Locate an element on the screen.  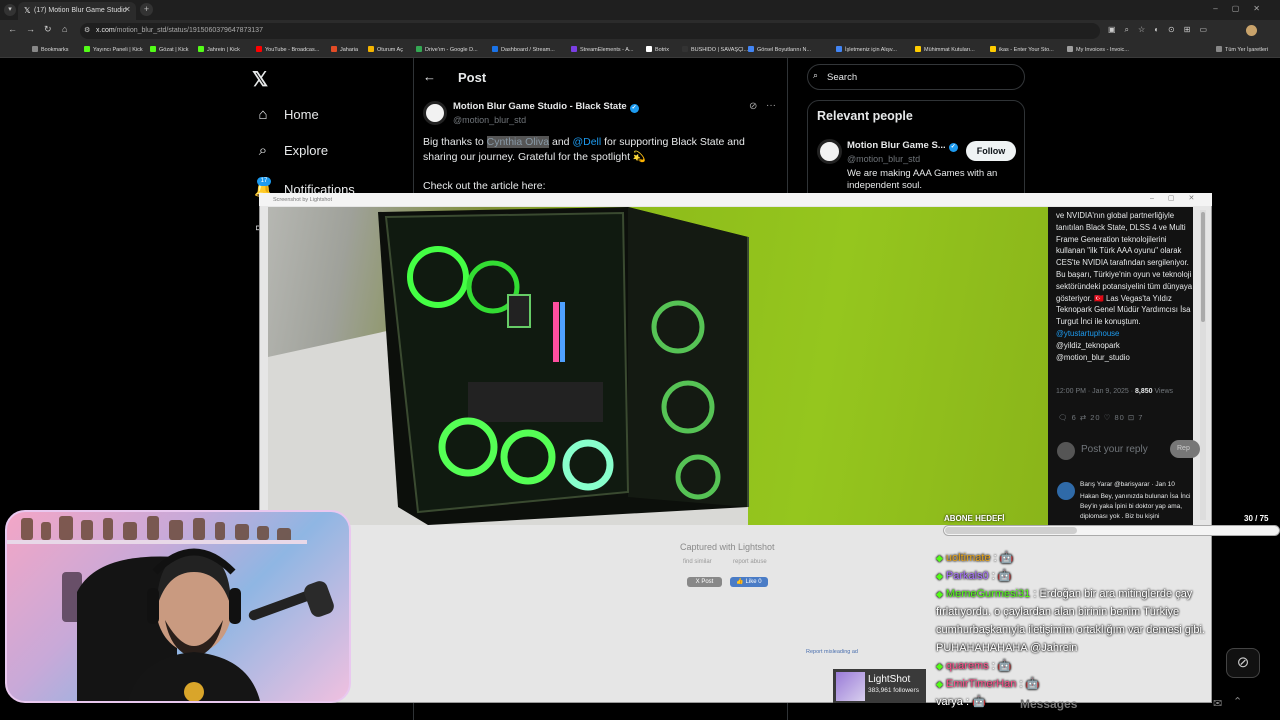
browser-tab-active: (17) Motion Blur Game Studio is located at coordinates (77, 11).